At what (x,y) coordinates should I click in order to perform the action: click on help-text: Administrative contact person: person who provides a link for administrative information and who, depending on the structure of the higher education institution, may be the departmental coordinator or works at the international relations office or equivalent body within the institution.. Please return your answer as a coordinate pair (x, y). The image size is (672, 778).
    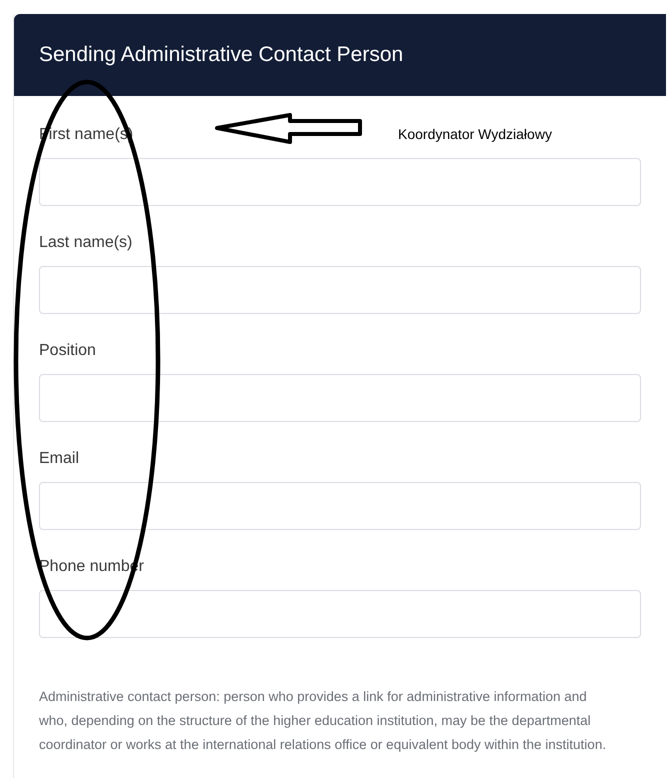
    Looking at the image, I should click on (323, 721).